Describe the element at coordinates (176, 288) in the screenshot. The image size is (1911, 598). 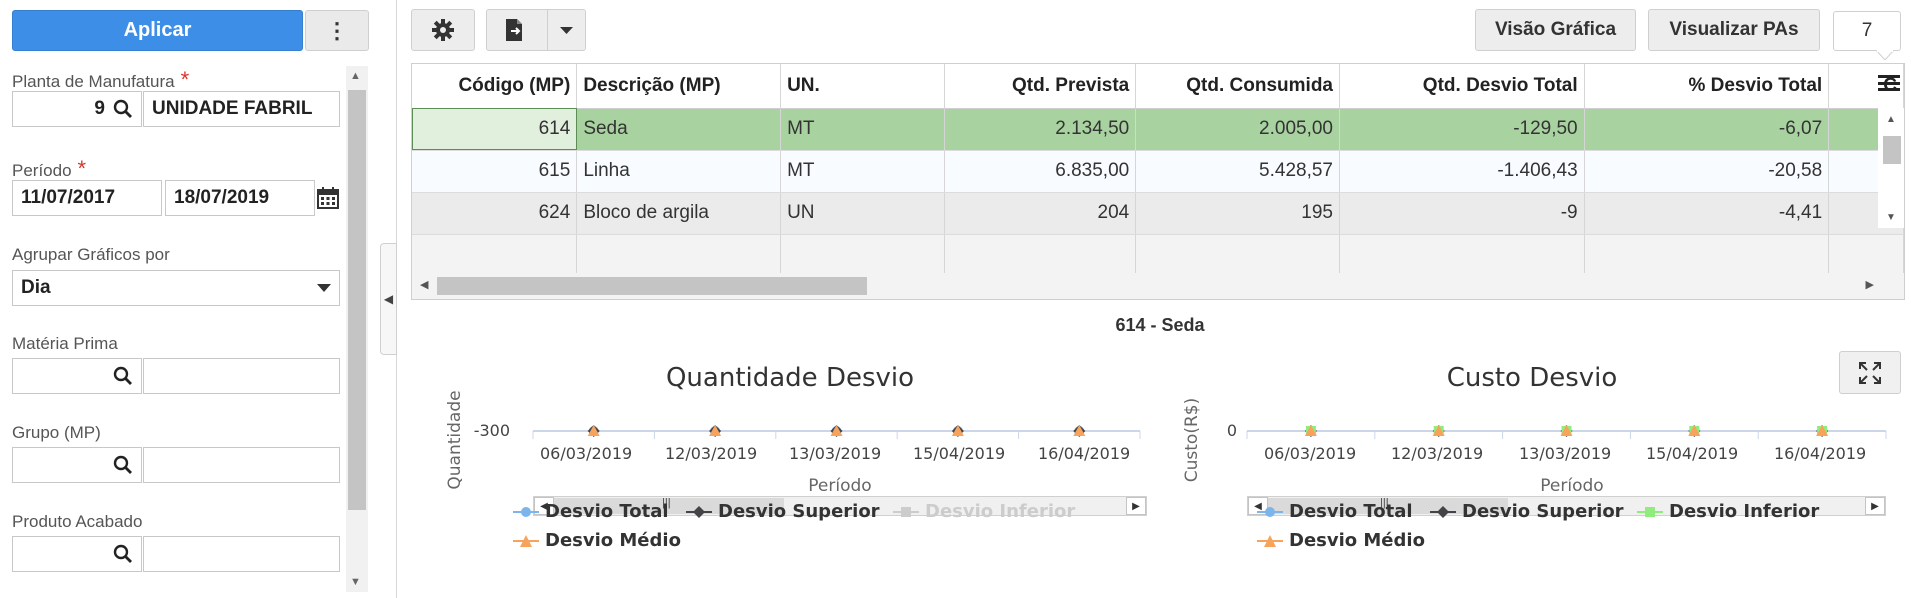
I see `agrupar-select: Dia` at that location.